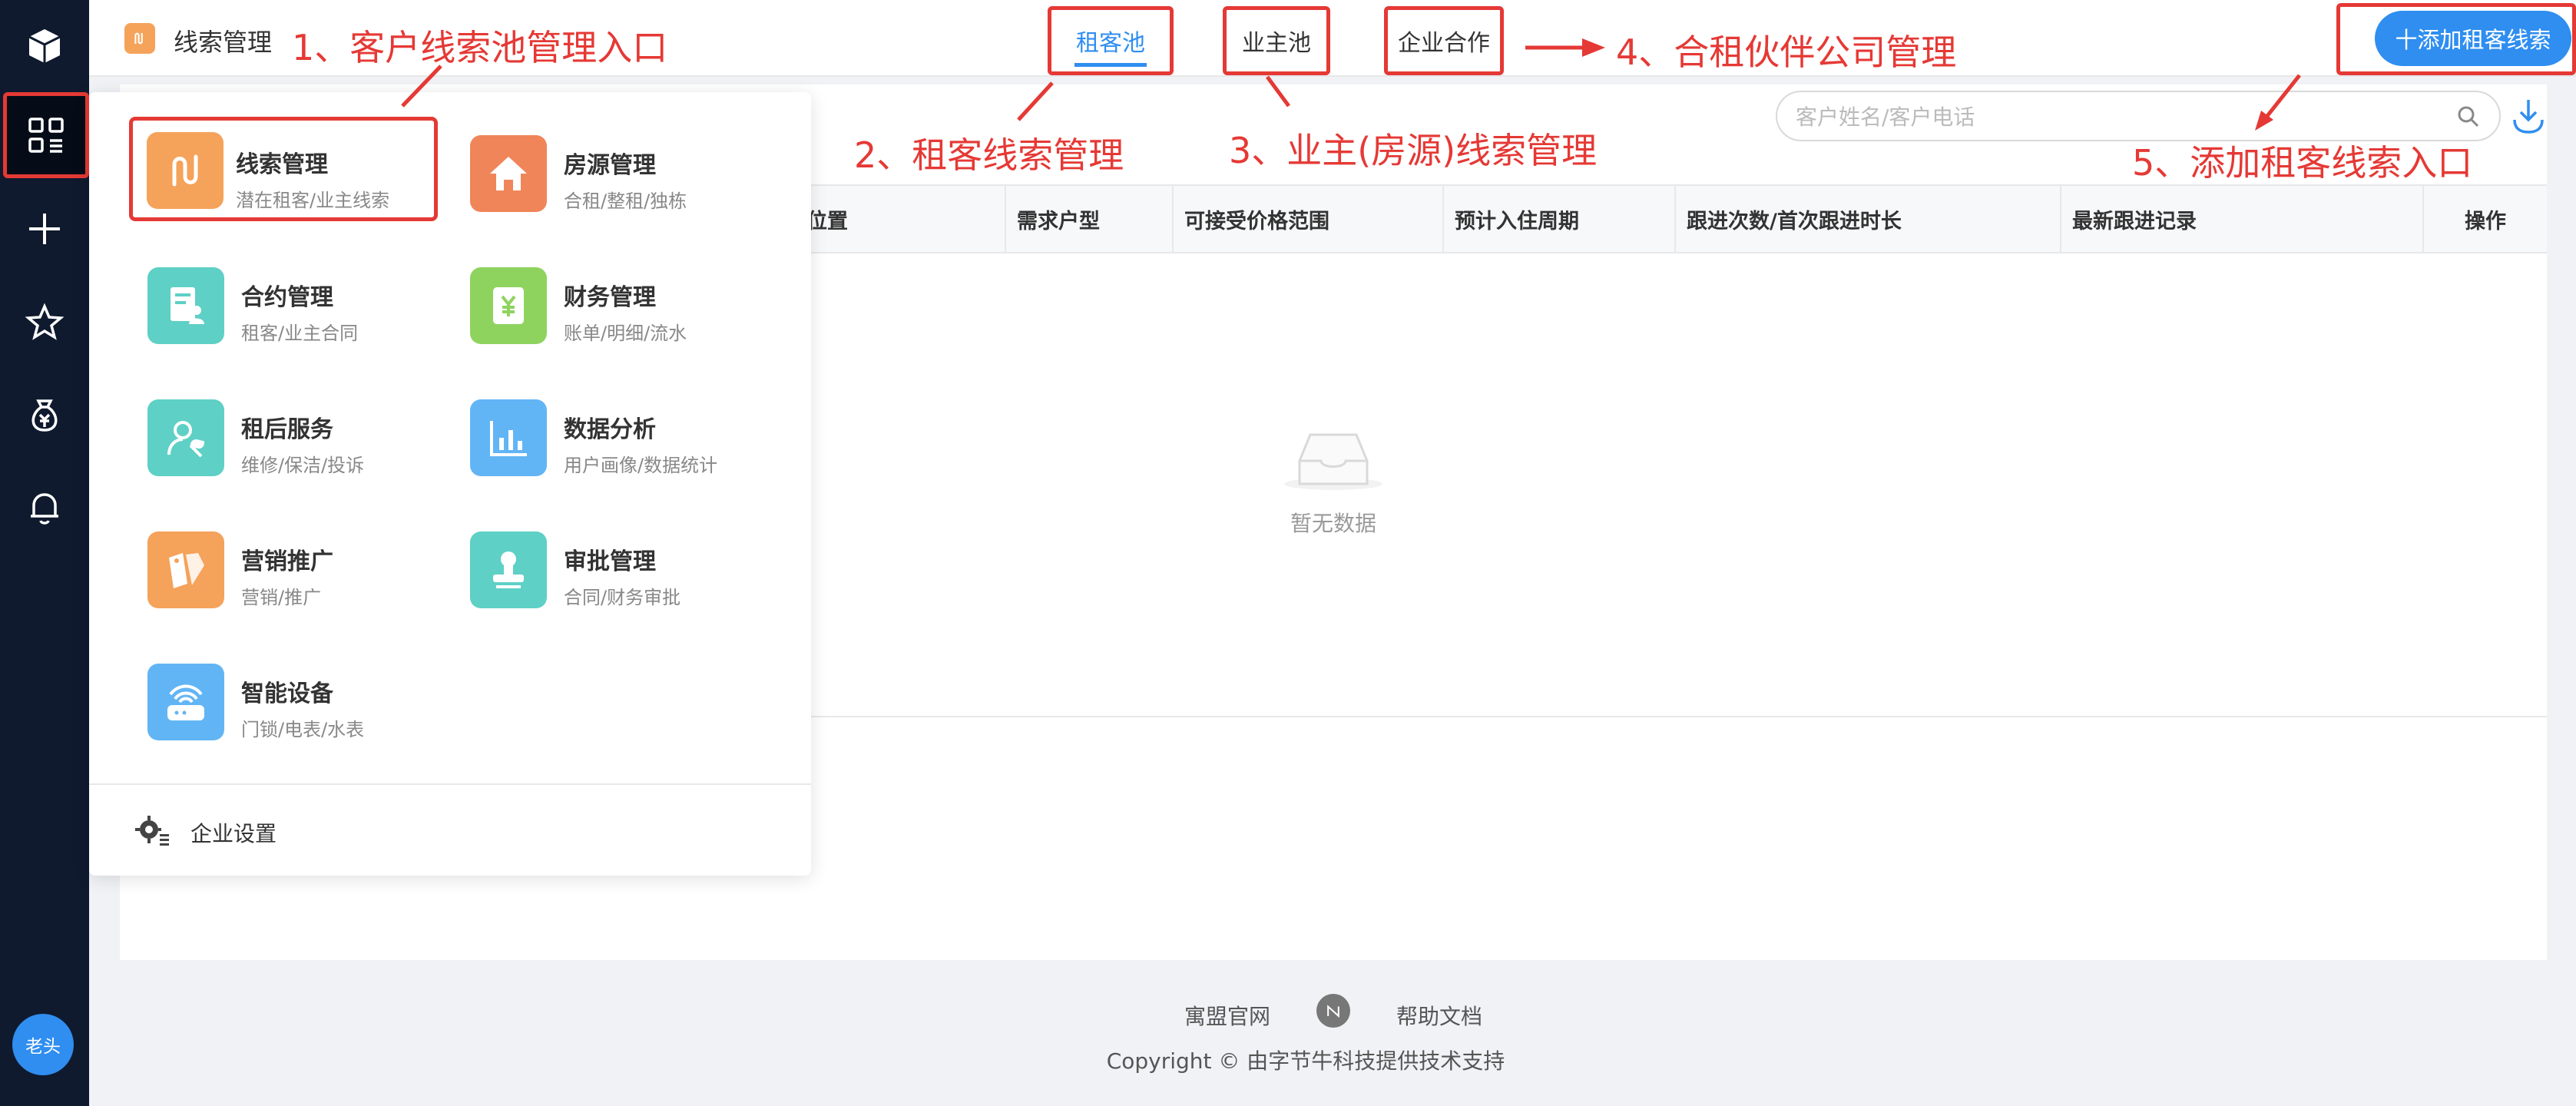 The image size is (2576, 1106). What do you see at coordinates (300, 333) in the screenshot?
I see `menu-item-subtitle: 租客/业主合同` at bounding box center [300, 333].